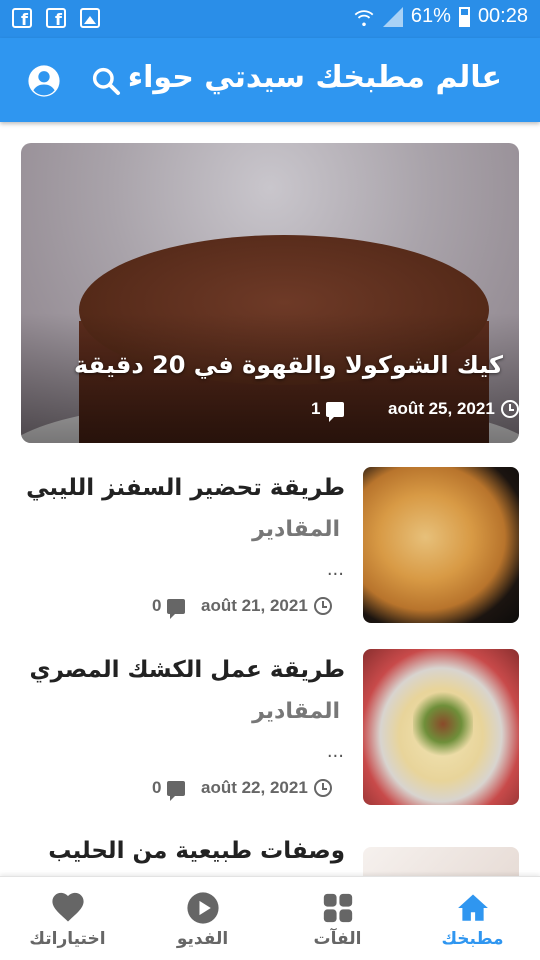  What do you see at coordinates (187, 670) in the screenshot?
I see `article-title: طريقة عمل الكشك المصري` at bounding box center [187, 670].